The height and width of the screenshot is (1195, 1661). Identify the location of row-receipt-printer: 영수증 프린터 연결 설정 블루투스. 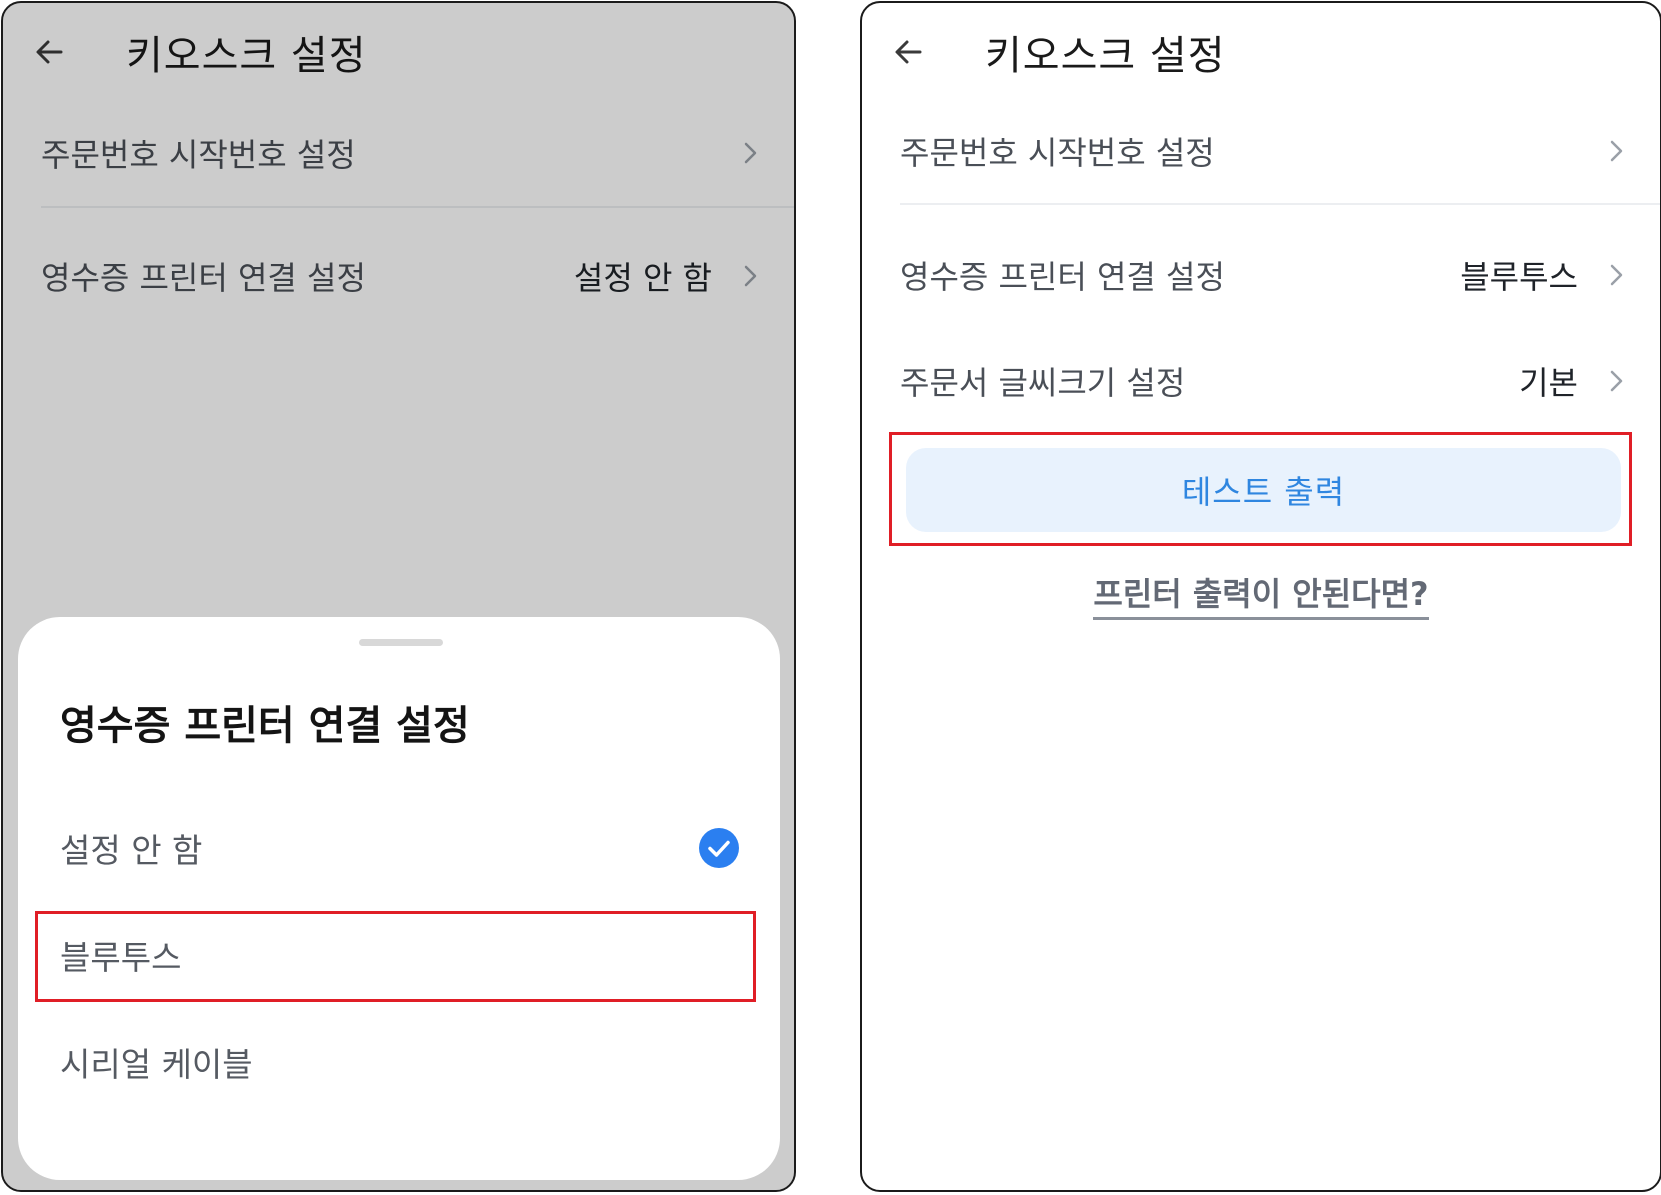
(1261, 275).